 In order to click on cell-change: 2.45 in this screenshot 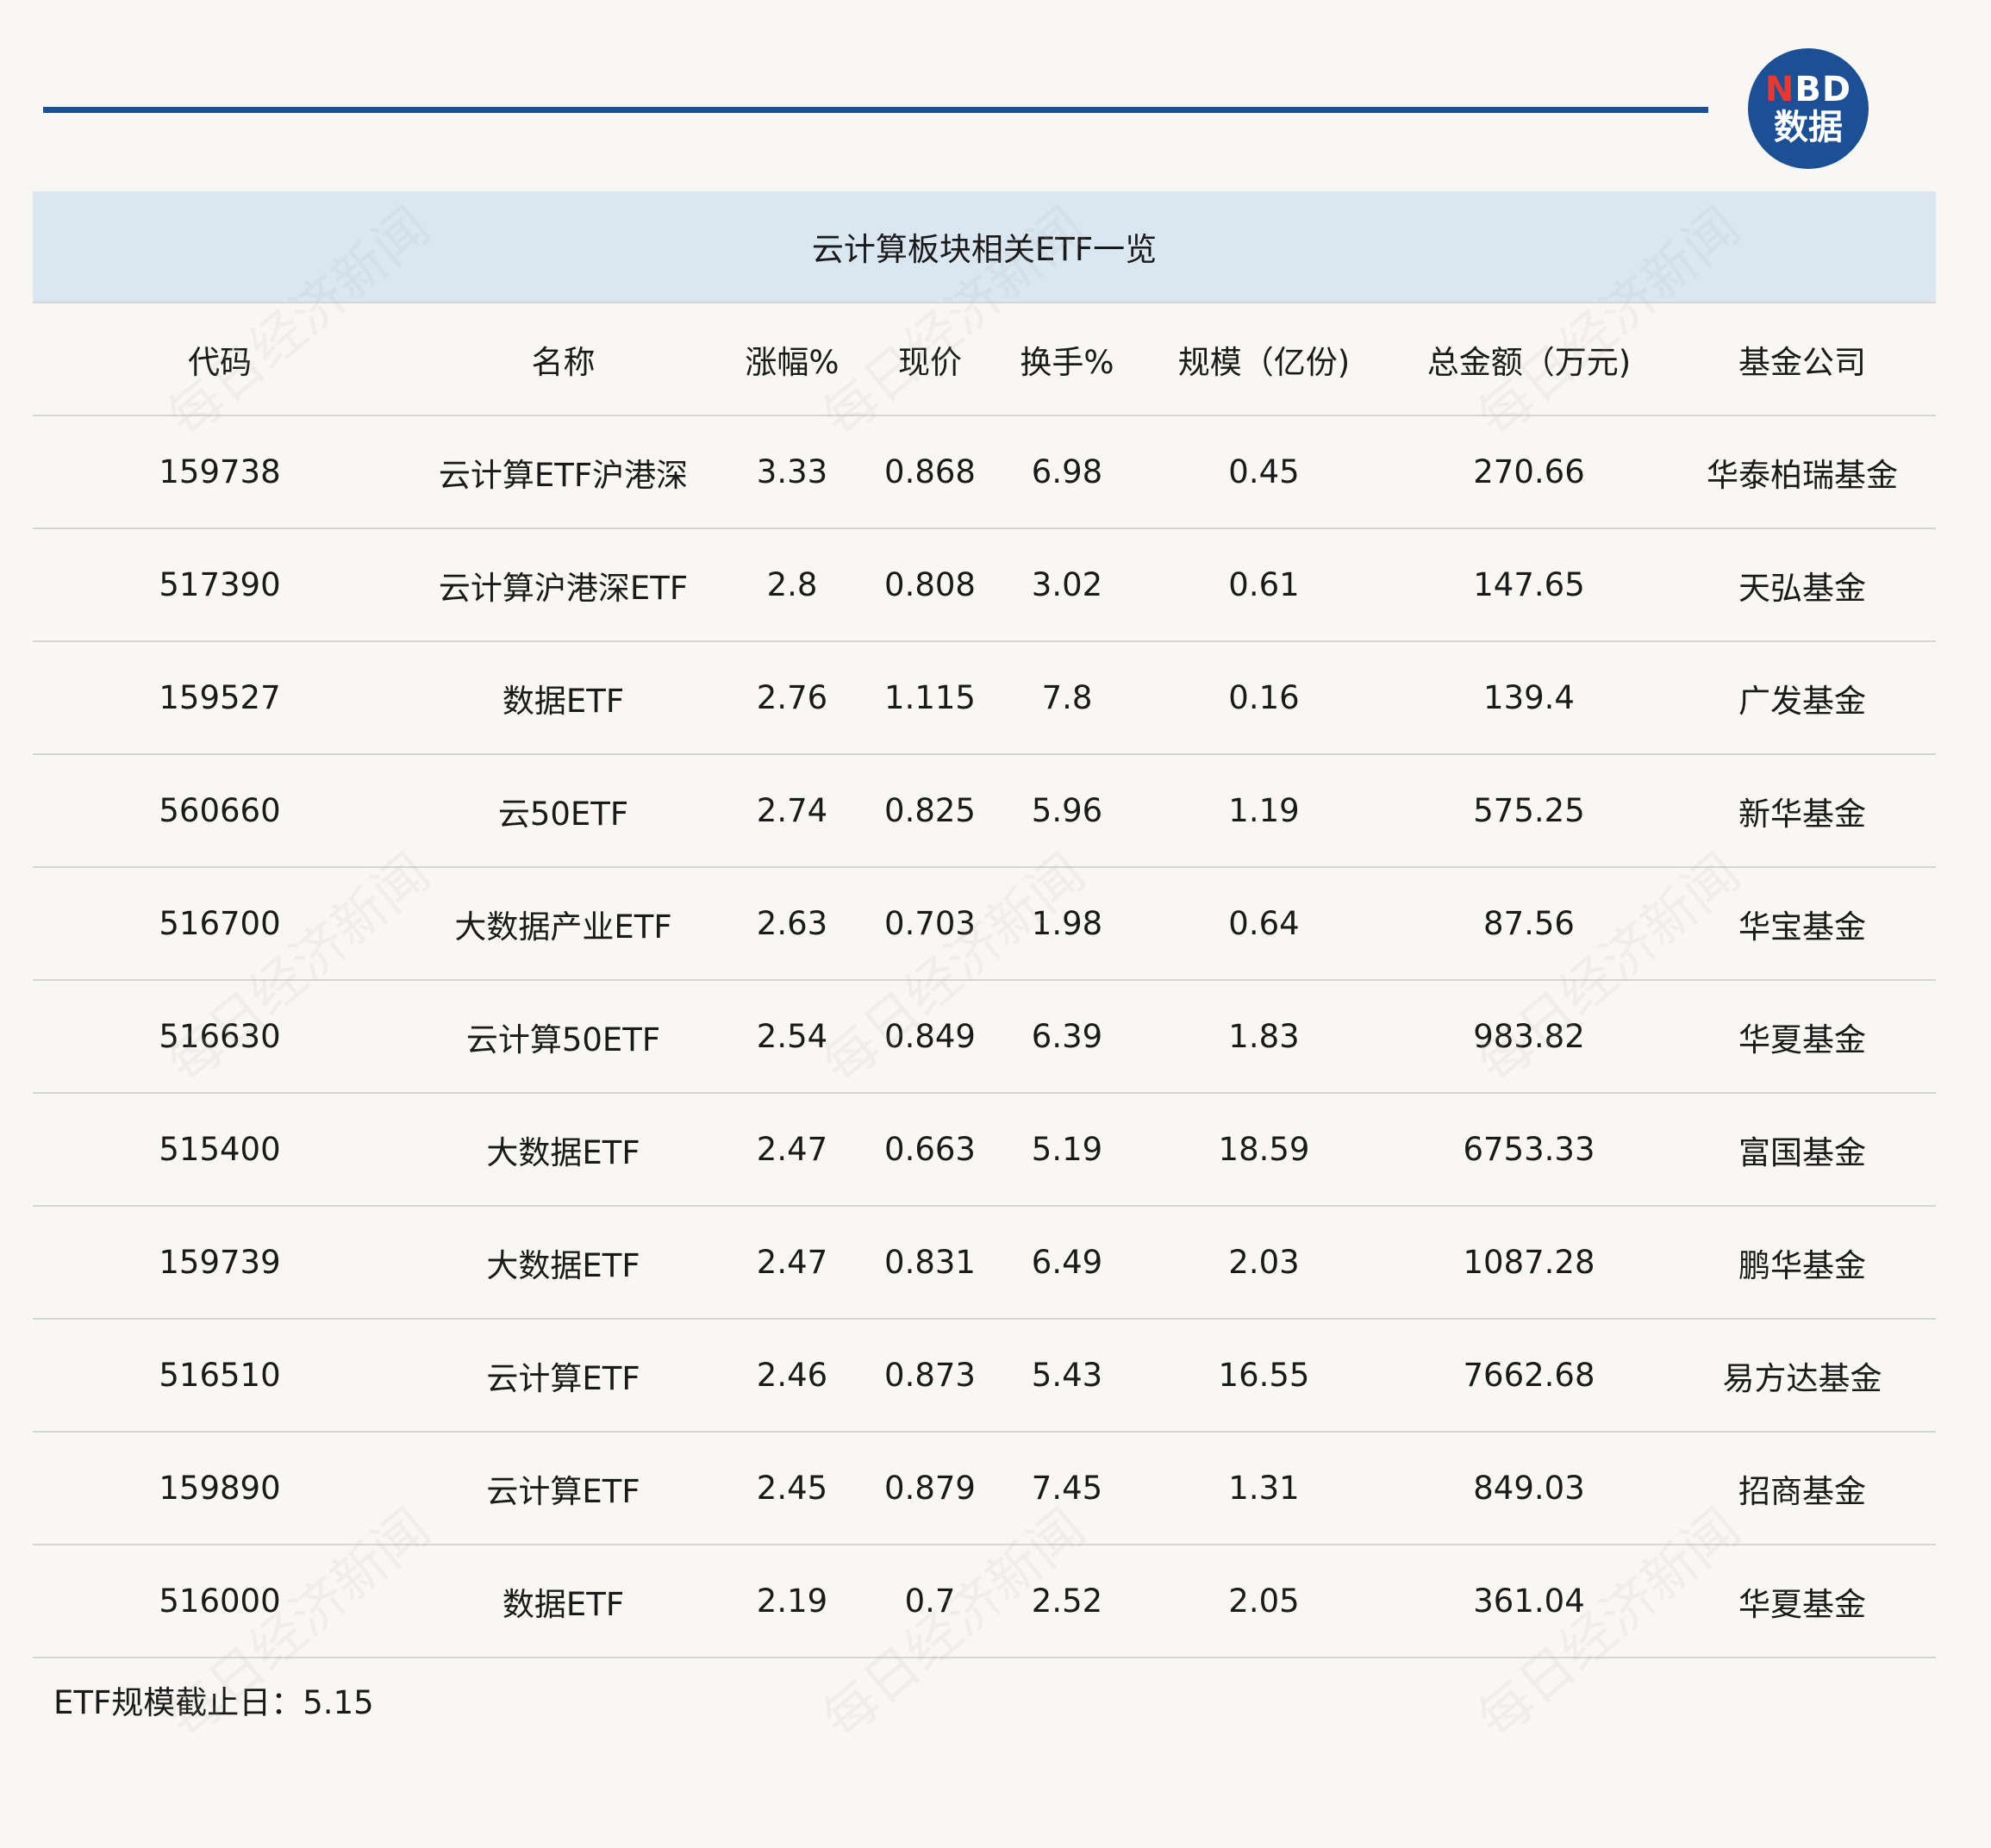, I will do `click(792, 1488)`.